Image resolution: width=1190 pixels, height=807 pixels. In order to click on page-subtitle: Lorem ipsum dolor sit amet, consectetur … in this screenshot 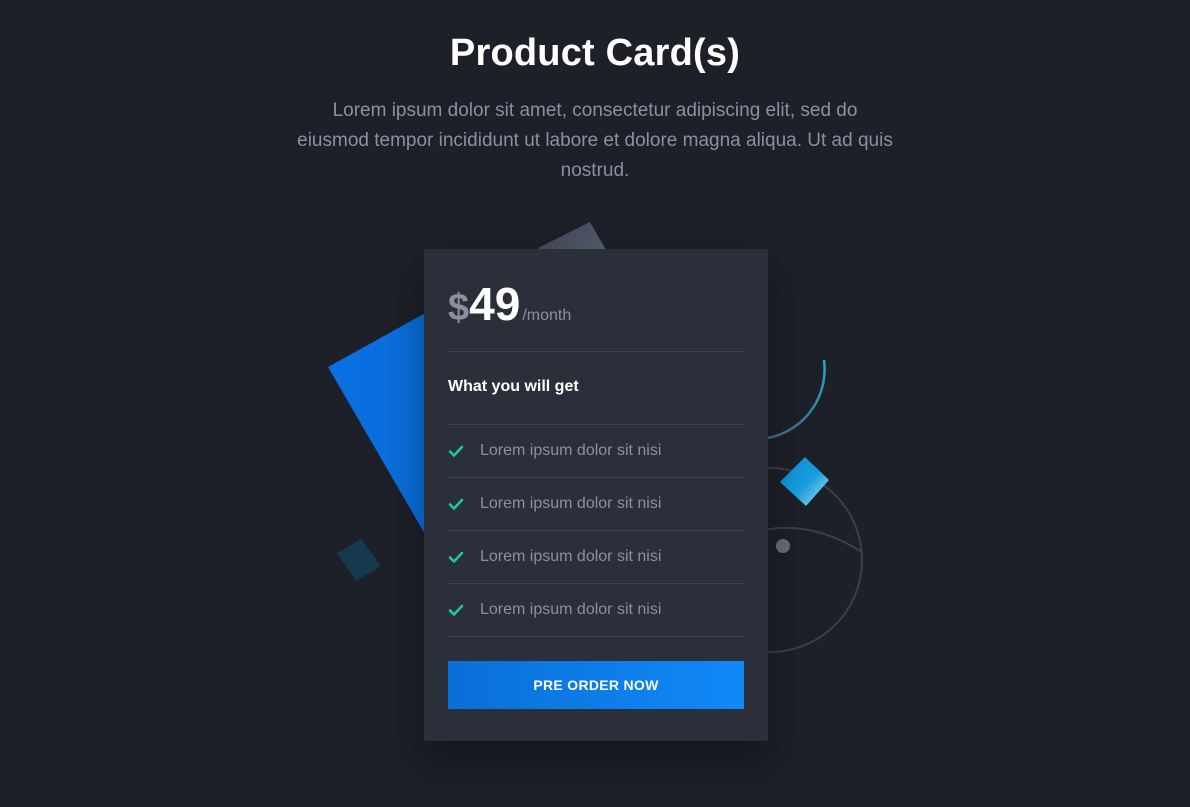, I will do `click(595, 140)`.